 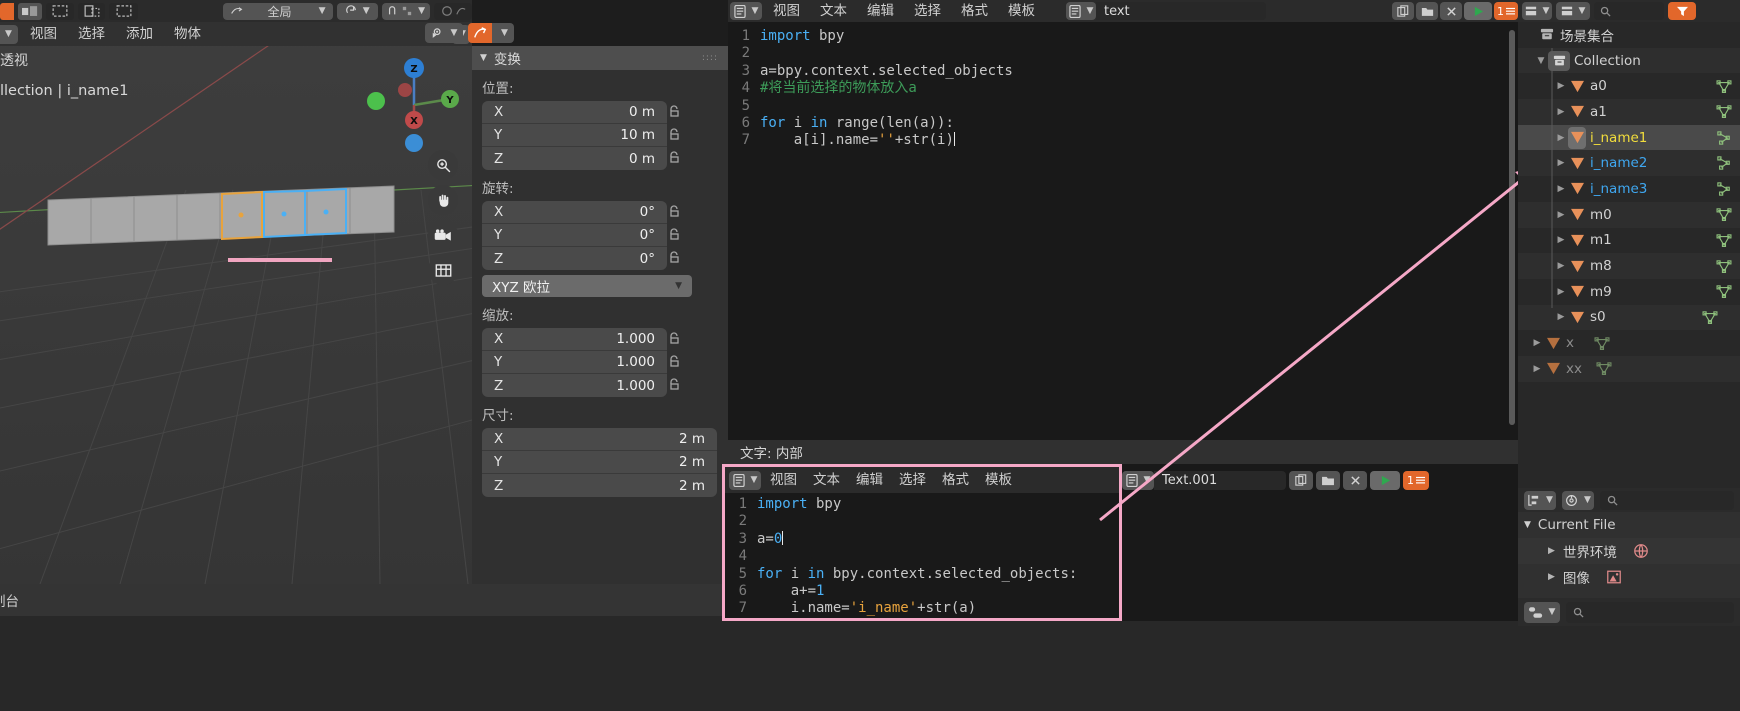 What do you see at coordinates (1541, 61) in the screenshot?
I see `disclosure-icon: ▼` at bounding box center [1541, 61].